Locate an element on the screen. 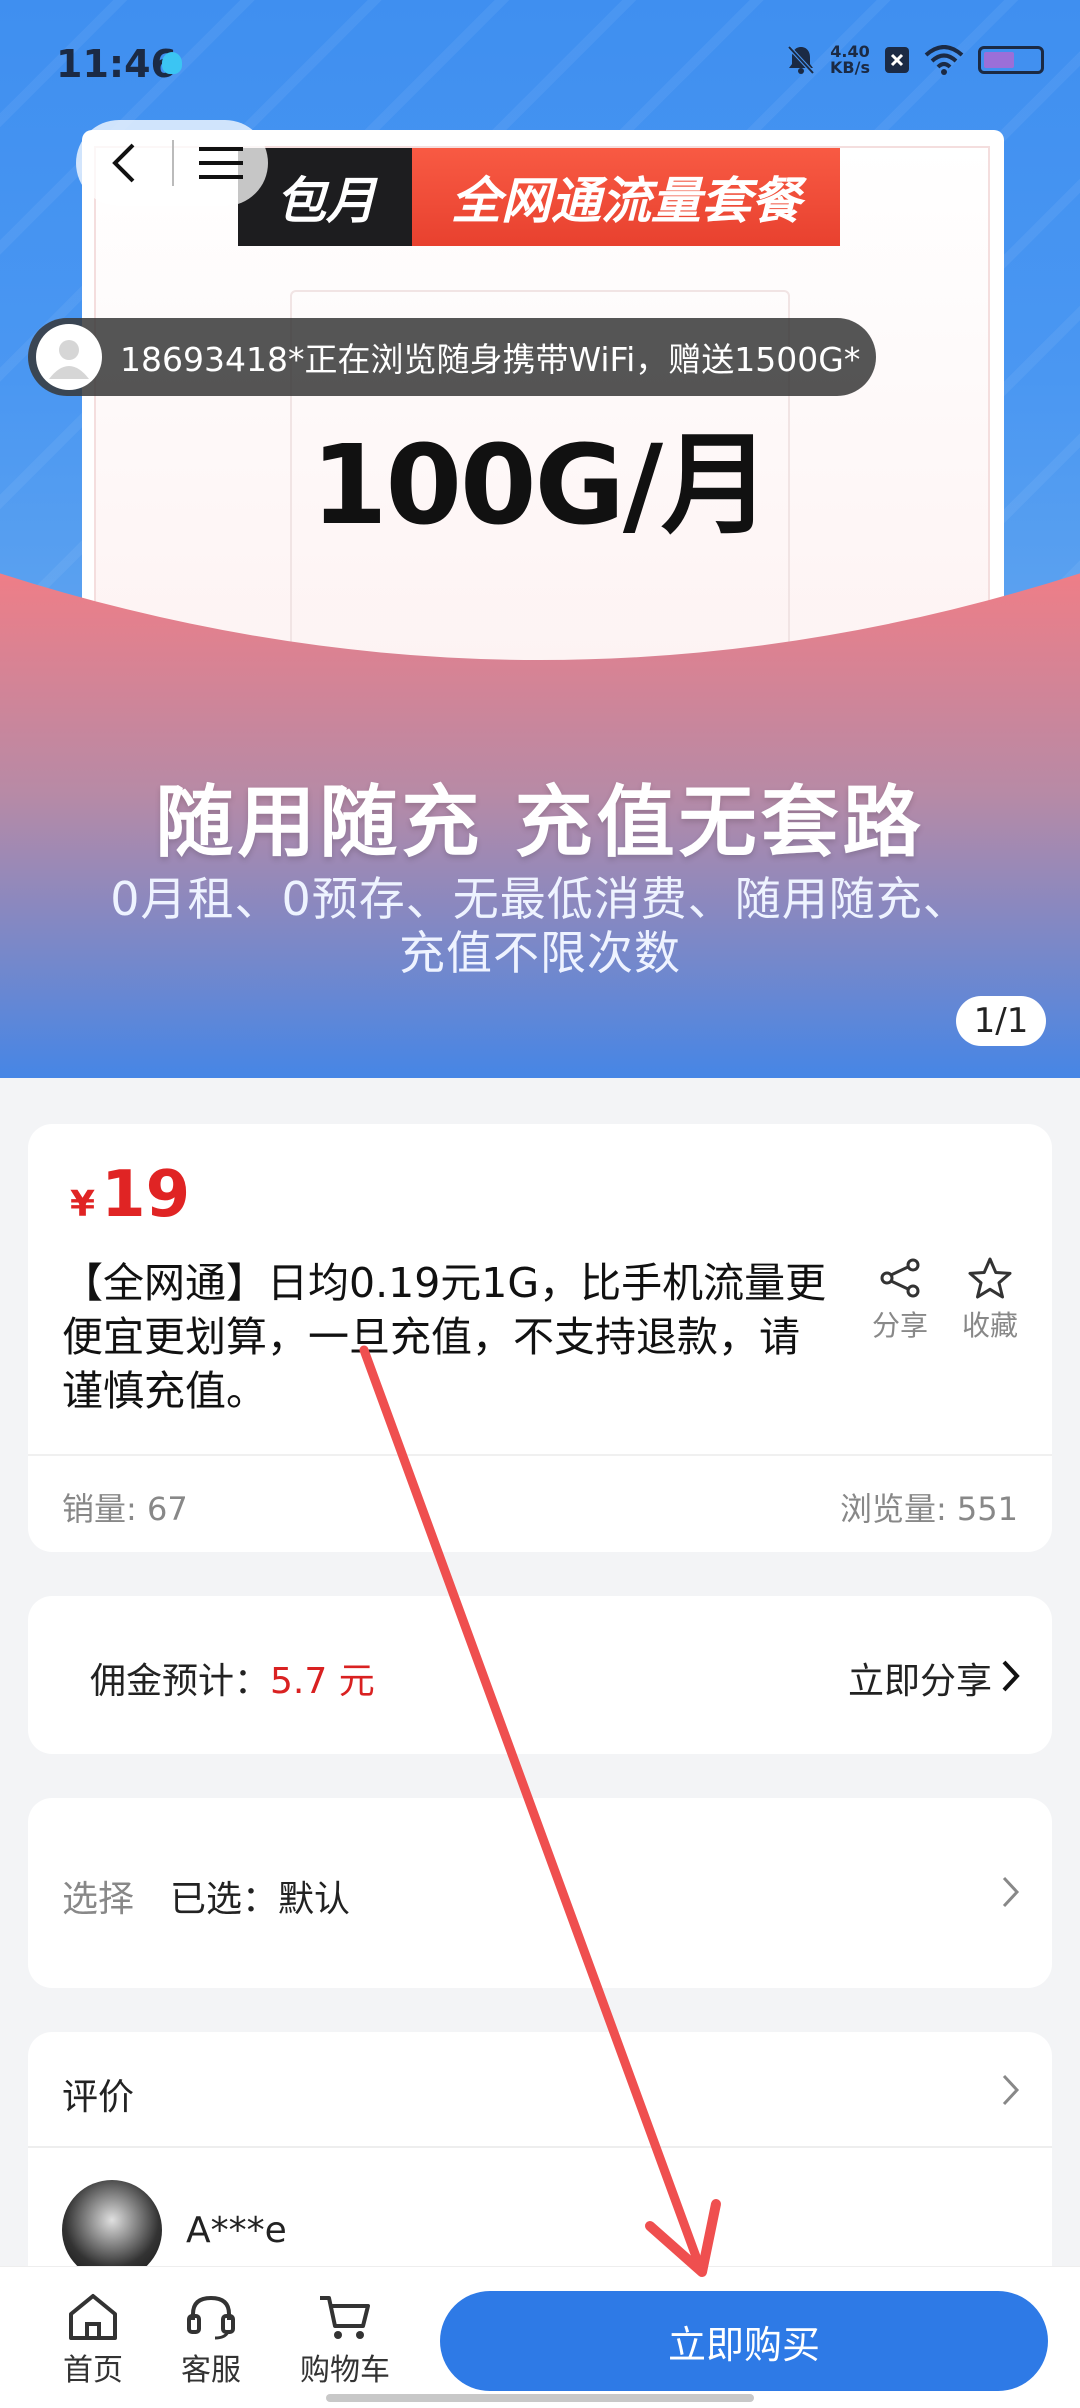  status-bar: 11:46 4.40 KB/s is located at coordinates (540, 60).